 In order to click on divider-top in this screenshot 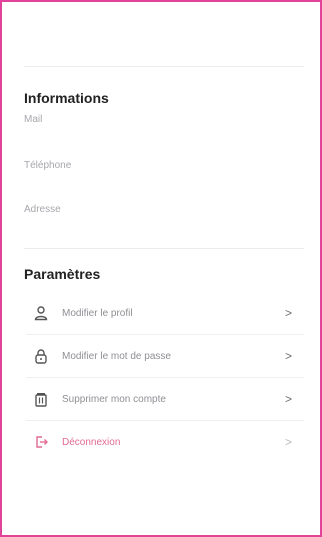, I will do `click(164, 66)`.